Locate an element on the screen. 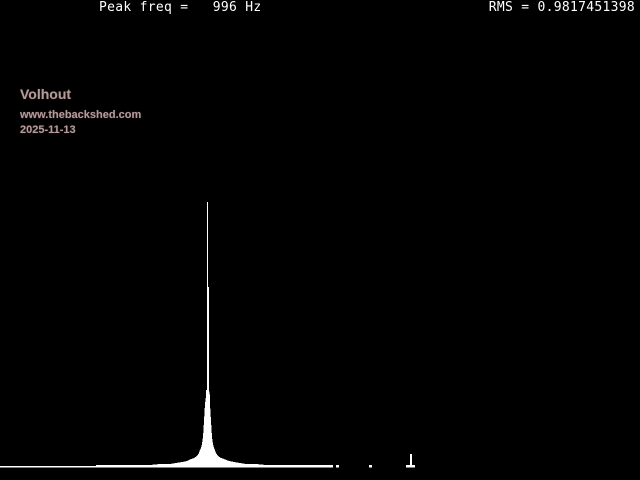 The image size is (640, 480). harmonic-spike is located at coordinates (410, 466).